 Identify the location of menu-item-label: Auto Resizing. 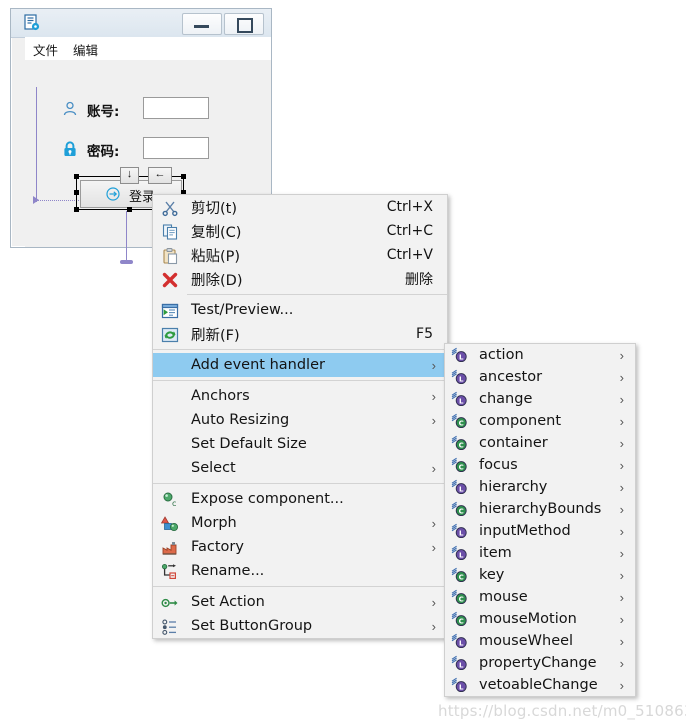
(240, 420).